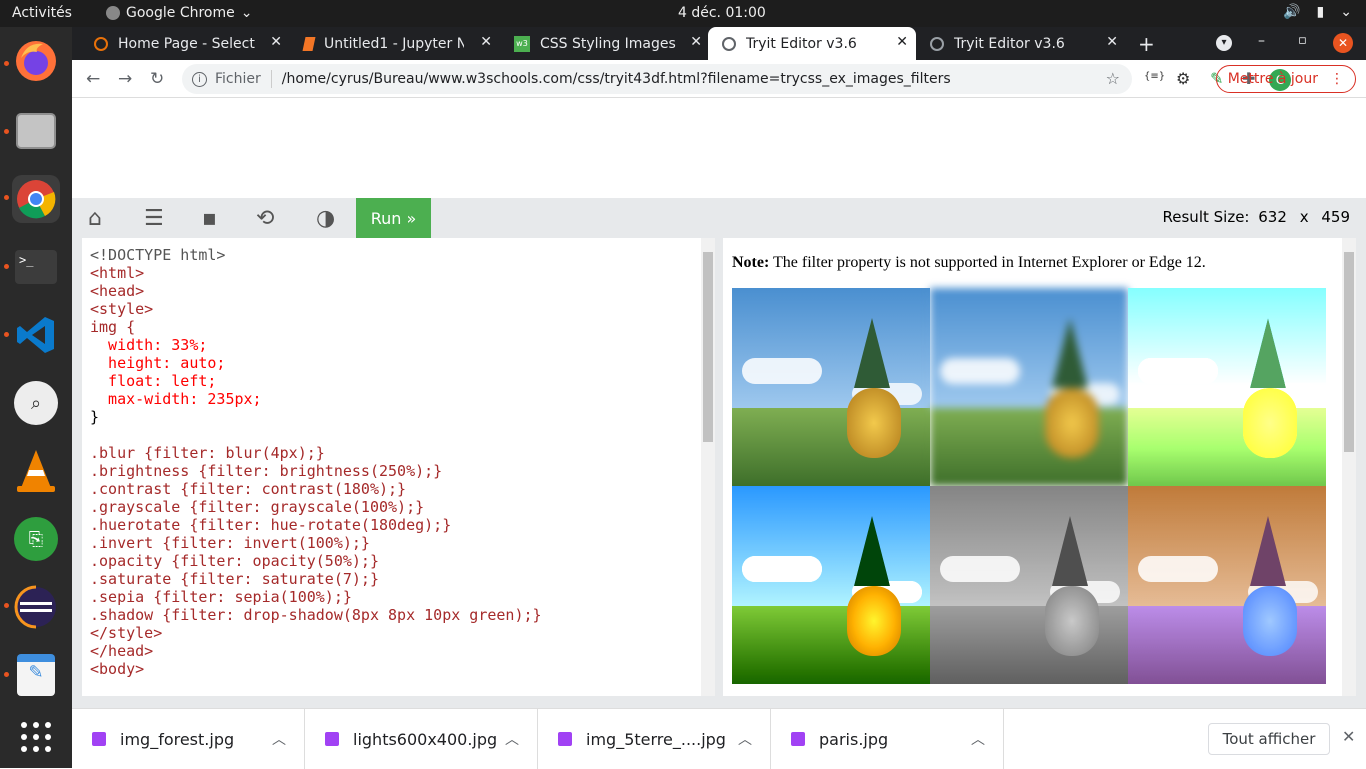  Describe the element at coordinates (188, 739) in the screenshot. I see `download-item: img_forest.jpg ︿` at that location.